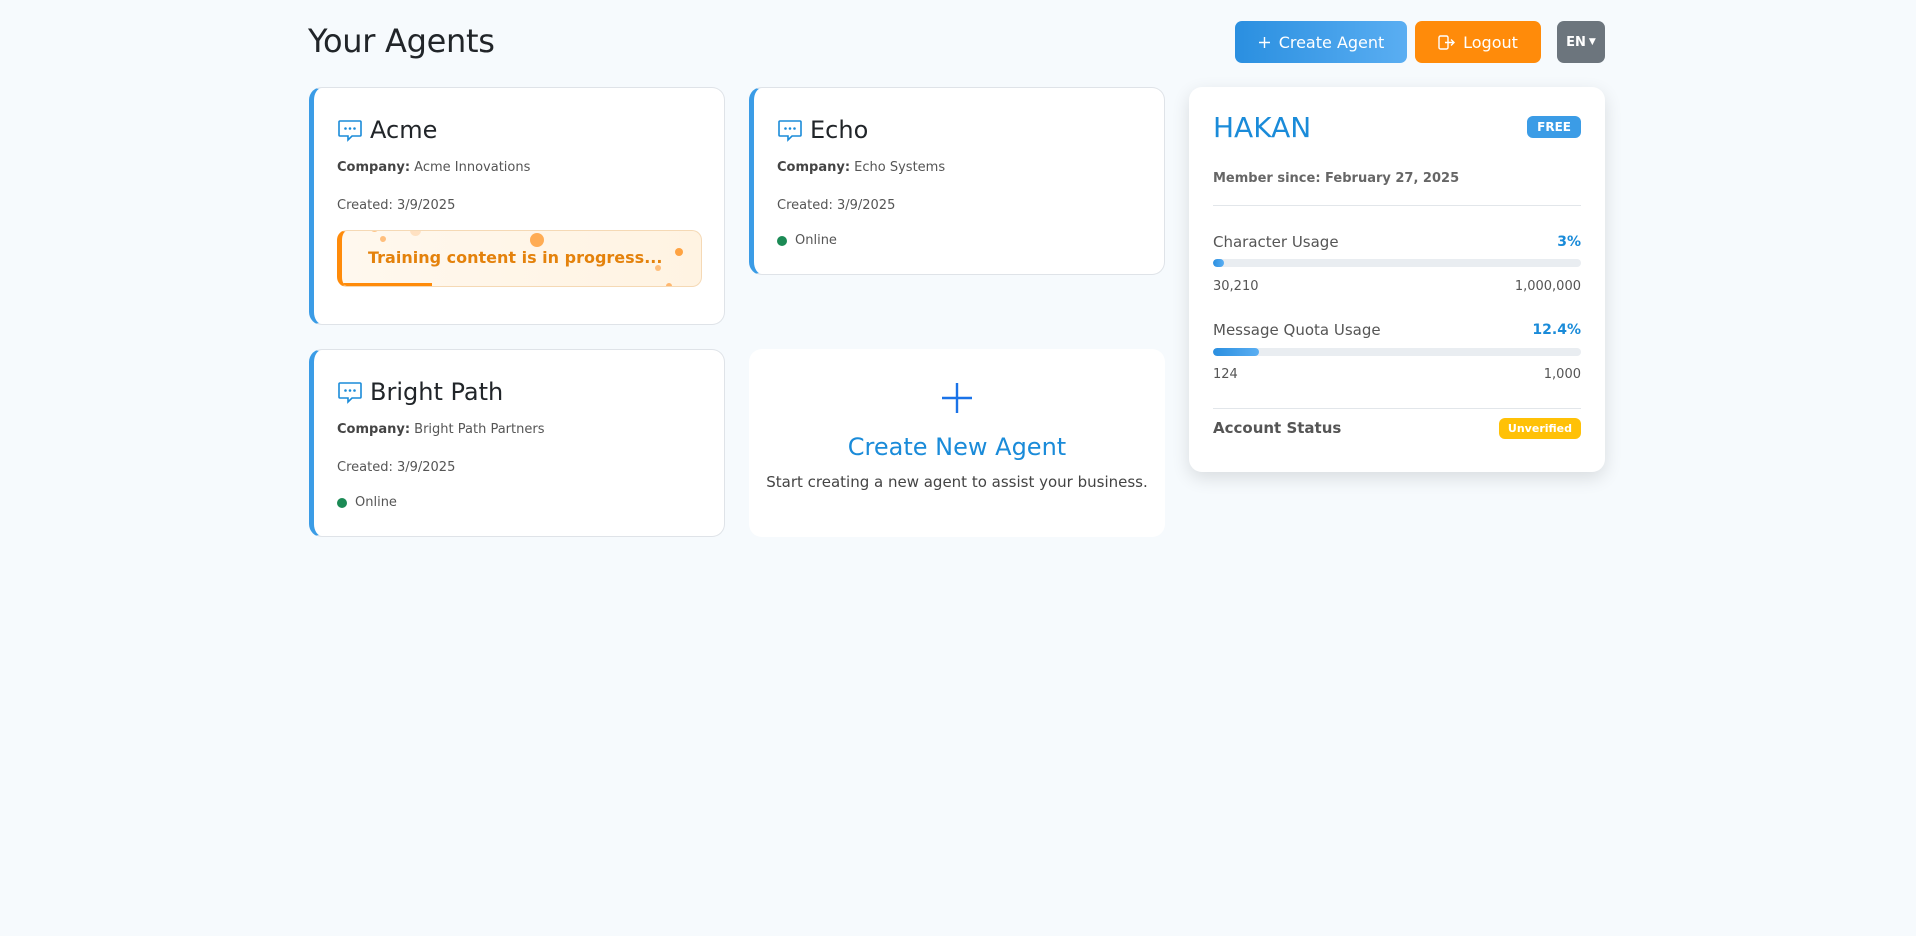 Image resolution: width=1916 pixels, height=936 pixels. Describe the element at coordinates (1576, 42) in the screenshot. I see `language-label: EN` at that location.